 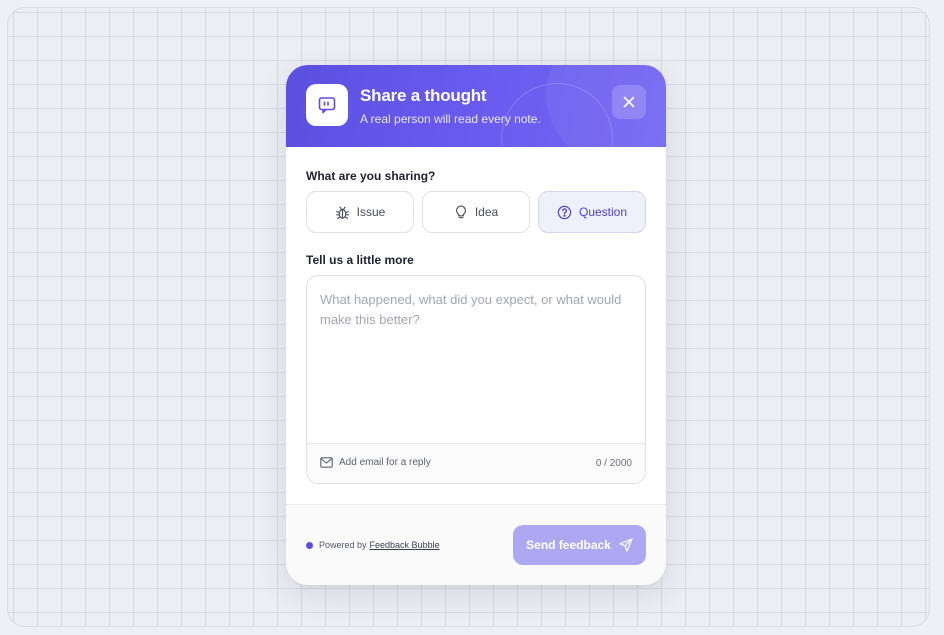 I want to click on mail-icon, so click(x=326, y=462).